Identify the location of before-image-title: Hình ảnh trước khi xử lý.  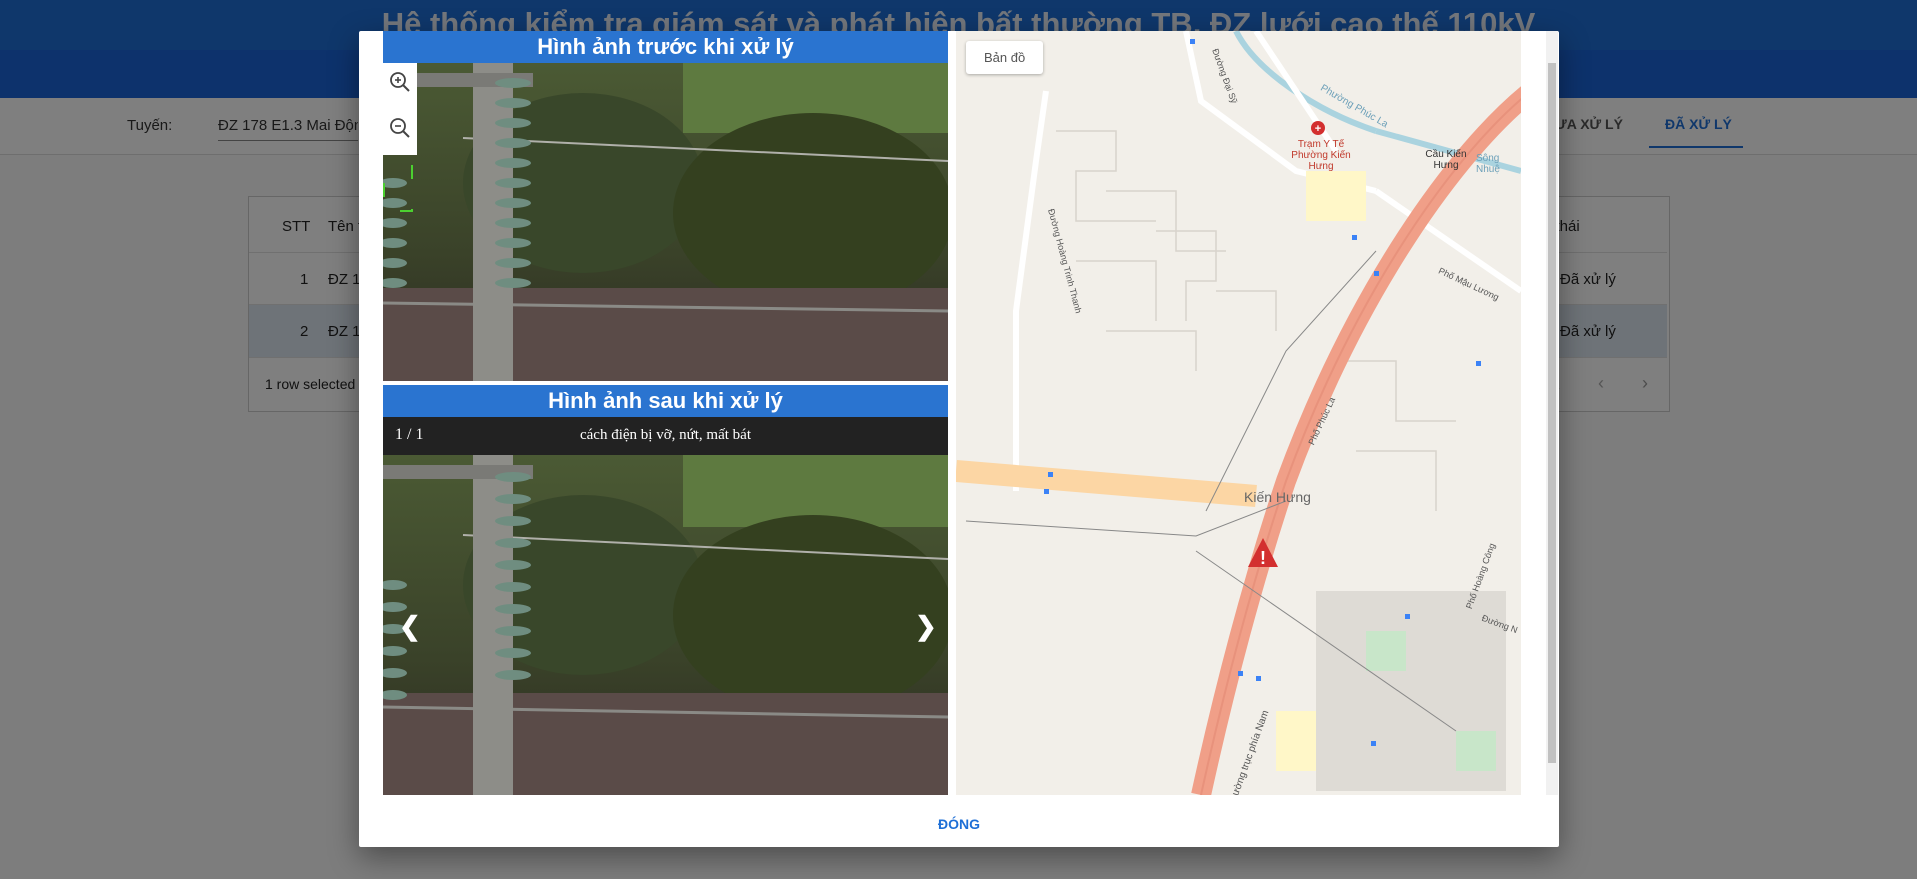
(665, 47).